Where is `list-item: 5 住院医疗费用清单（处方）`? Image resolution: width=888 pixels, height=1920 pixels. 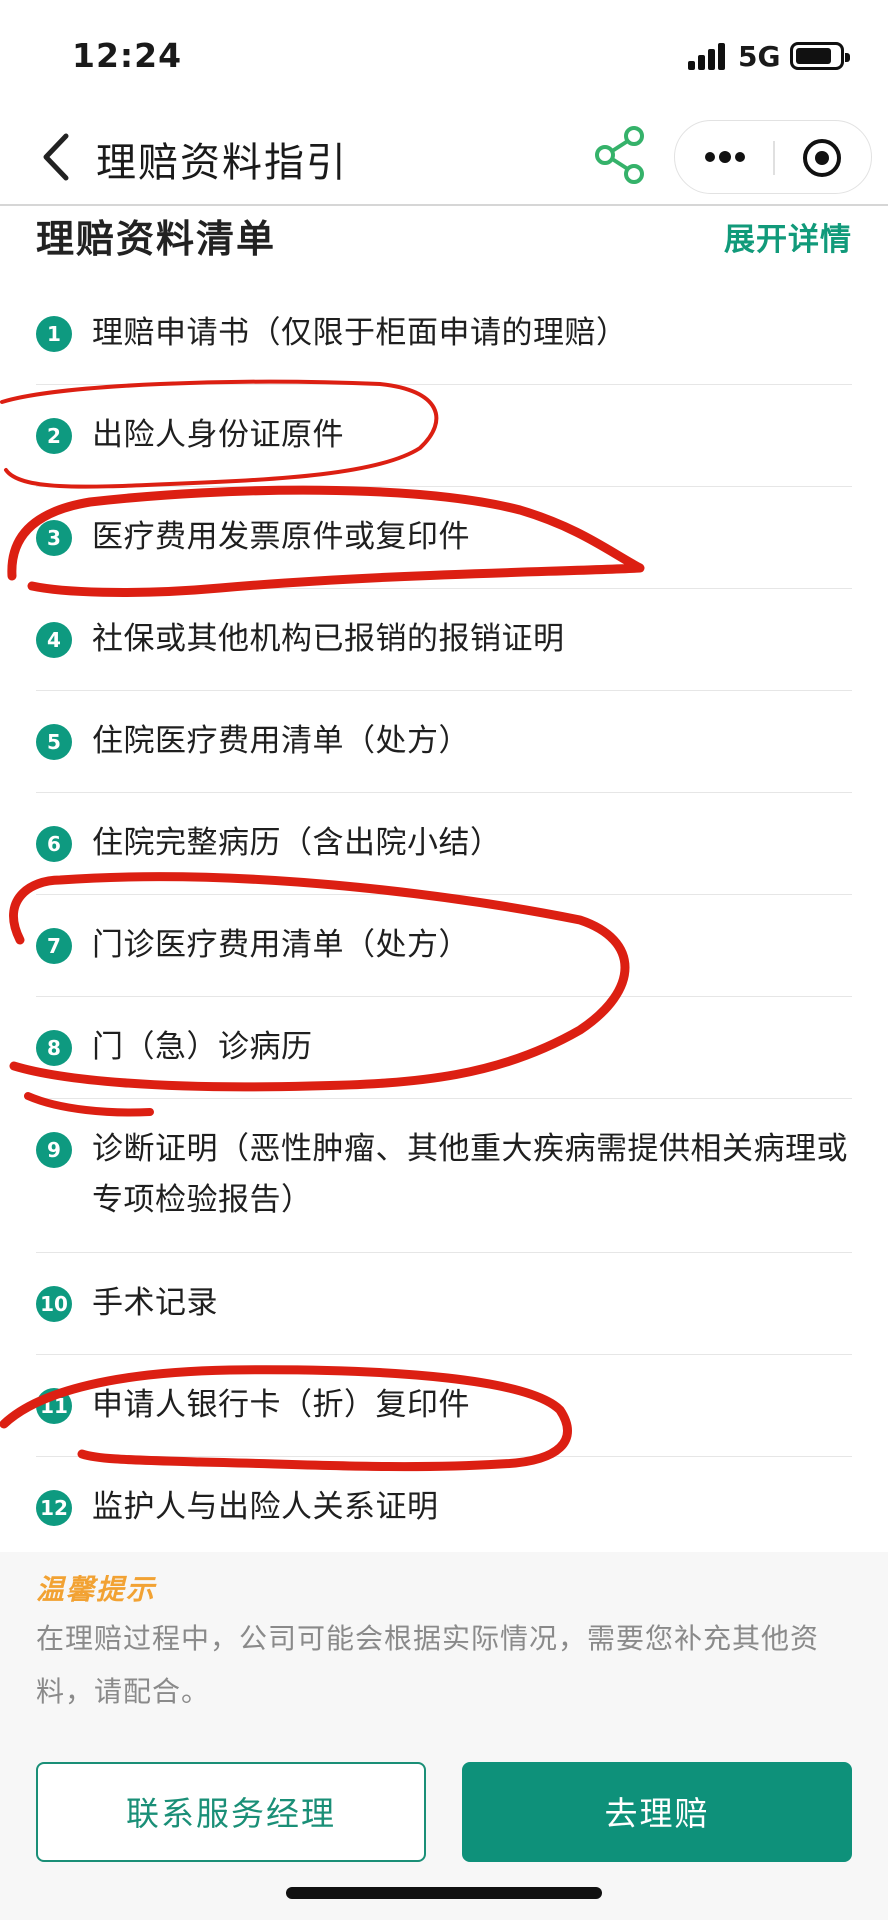 list-item: 5 住院医疗费用清单（处方） is located at coordinates (444, 742).